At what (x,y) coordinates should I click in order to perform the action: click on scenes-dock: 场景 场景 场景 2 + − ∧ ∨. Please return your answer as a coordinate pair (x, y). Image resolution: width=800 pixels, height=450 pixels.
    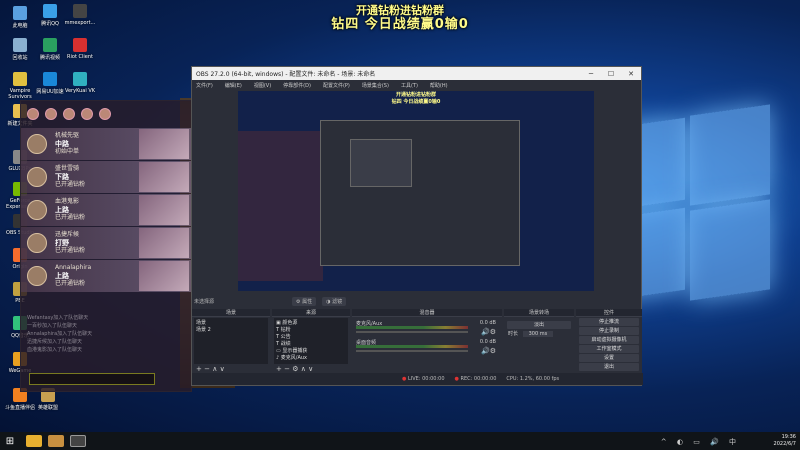
    Looking at the image, I should click on (231, 342).